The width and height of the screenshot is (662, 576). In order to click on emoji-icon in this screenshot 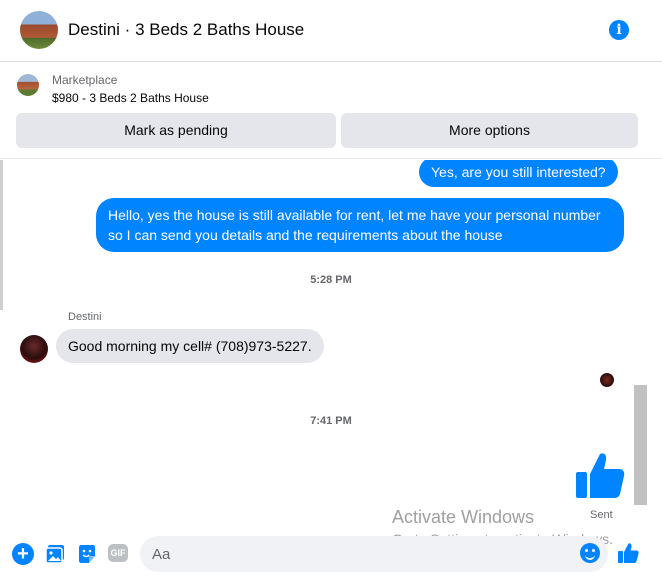, I will do `click(590, 553)`.